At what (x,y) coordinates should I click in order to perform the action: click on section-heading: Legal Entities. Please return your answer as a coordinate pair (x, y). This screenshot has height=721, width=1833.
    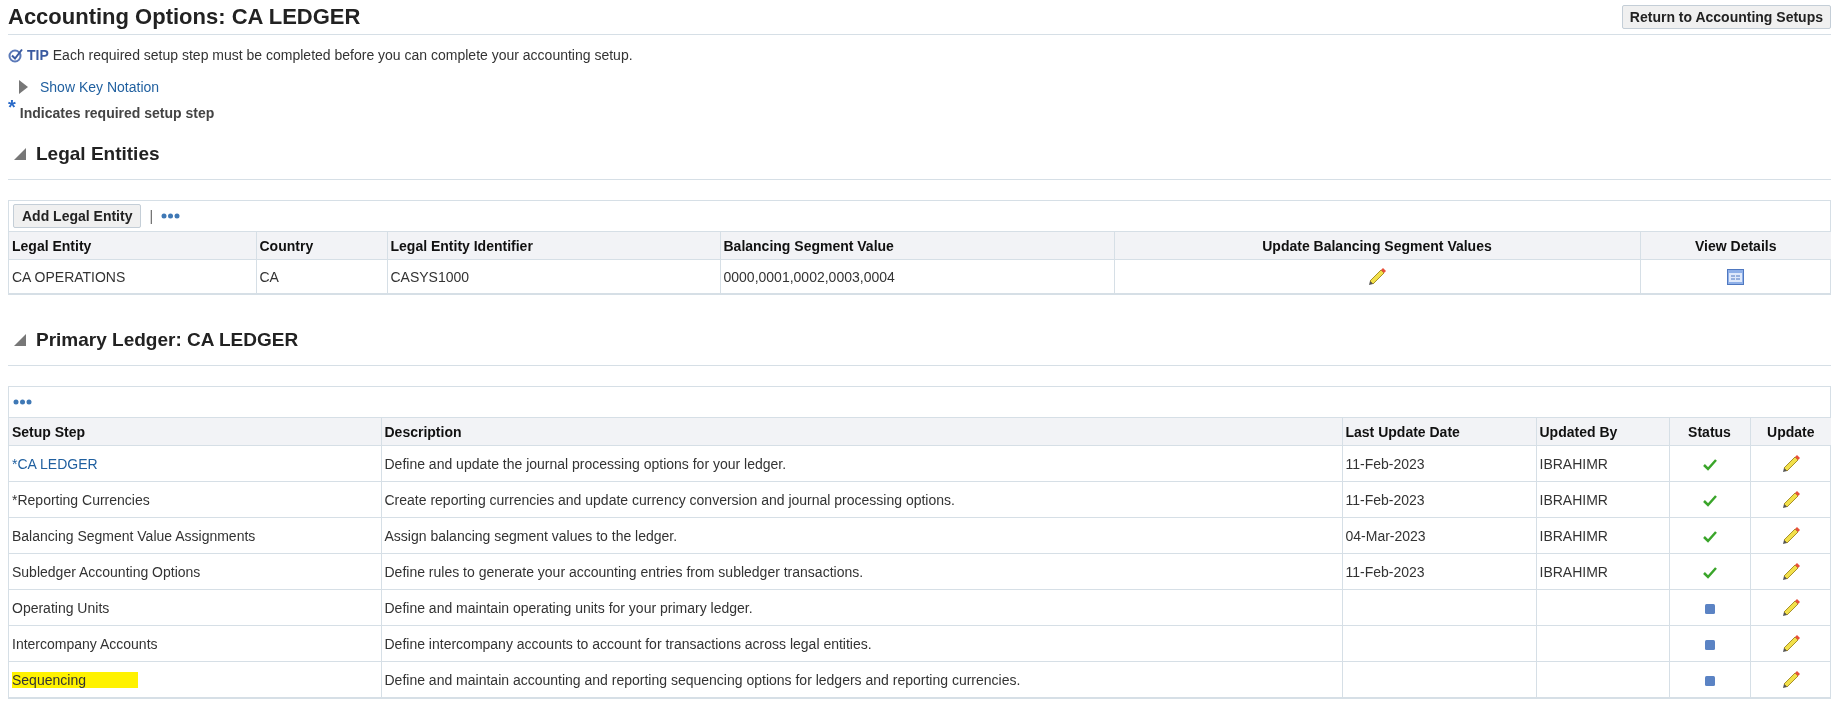
    Looking at the image, I should click on (98, 154).